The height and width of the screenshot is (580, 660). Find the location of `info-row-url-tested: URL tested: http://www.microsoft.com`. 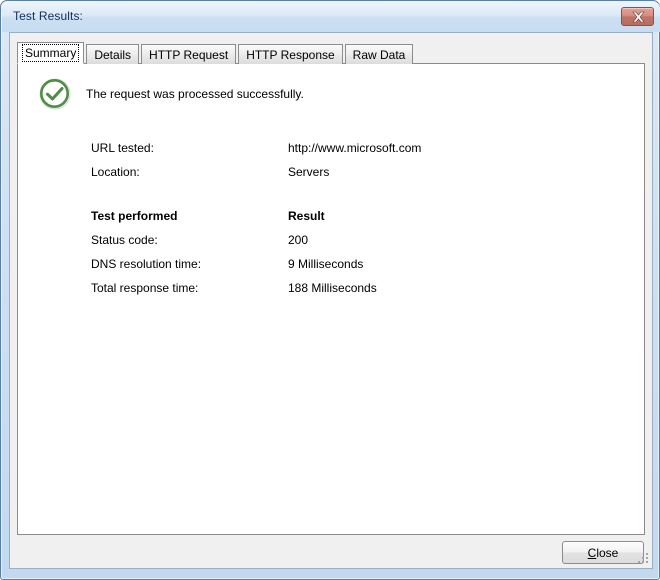

info-row-url-tested: URL tested: http://www.microsoft.com is located at coordinates (351, 148).